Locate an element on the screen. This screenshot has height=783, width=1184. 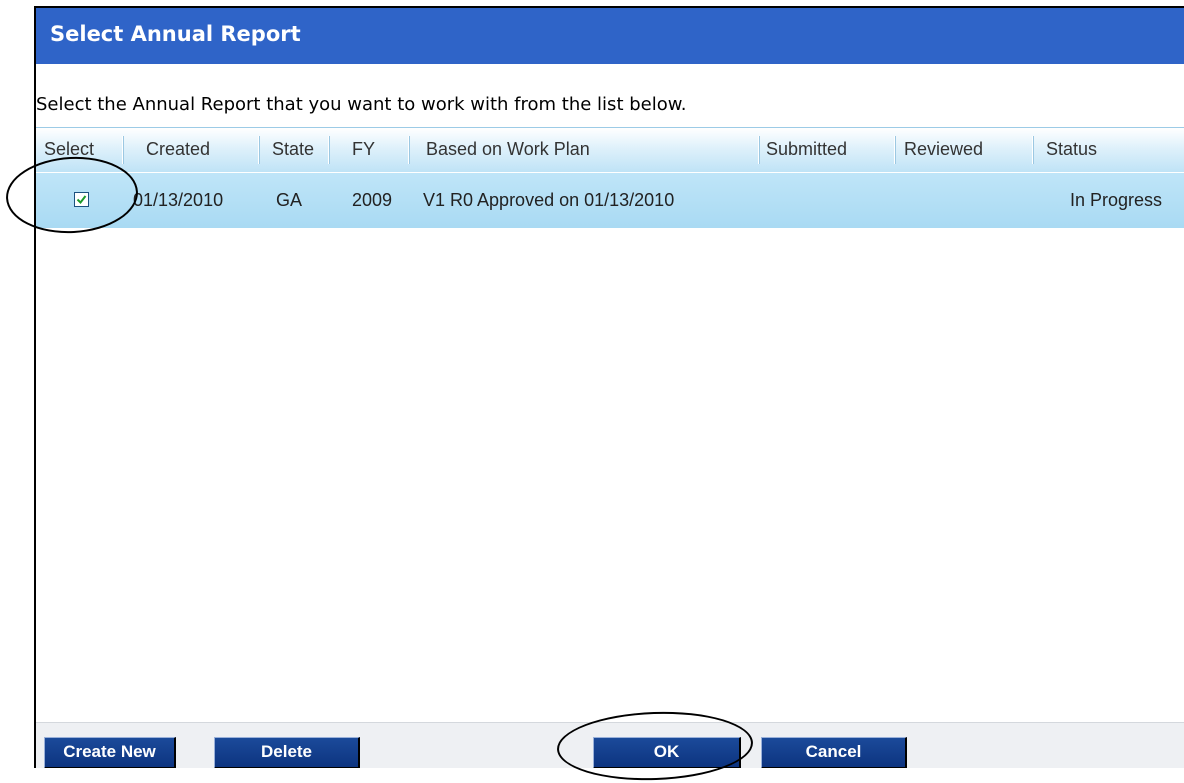
cell-status: In Progress is located at coordinates (1116, 200).